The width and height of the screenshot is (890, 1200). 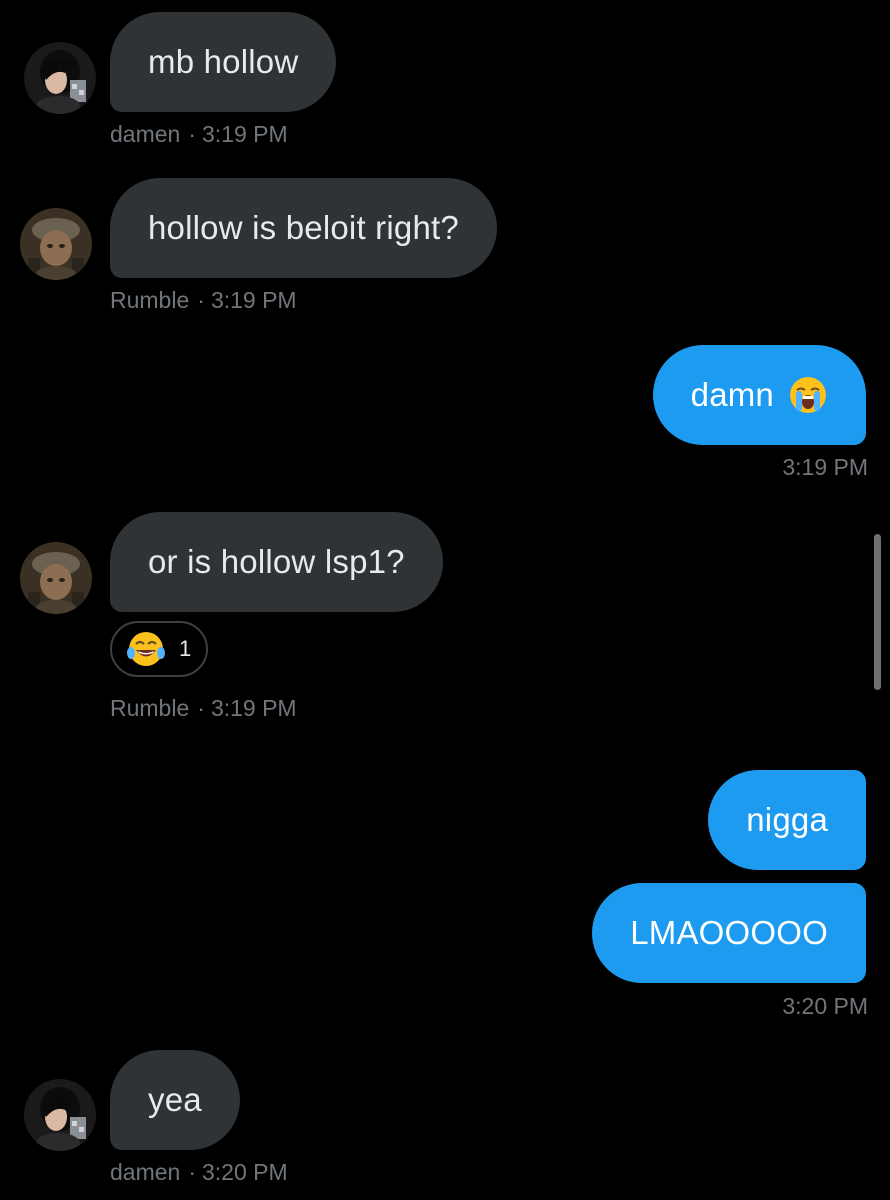 I want to click on reaction-chip: 1, so click(x=159, y=649).